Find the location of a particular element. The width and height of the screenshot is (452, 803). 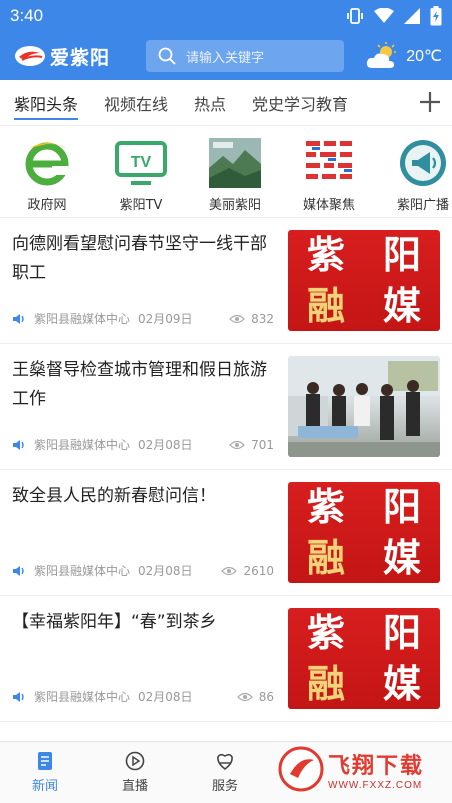

news-views: 2610 is located at coordinates (247, 571).